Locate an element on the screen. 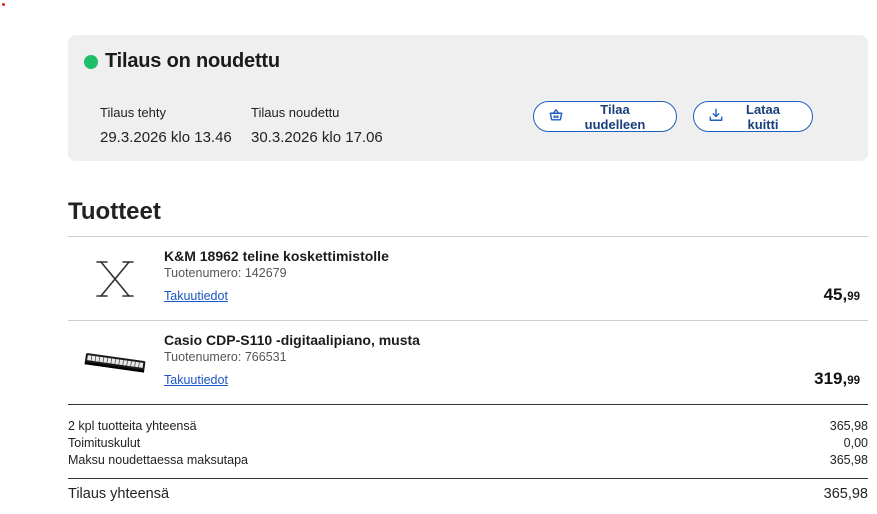  order-status-header: Tilaus on noudettu is located at coordinates (182, 61).